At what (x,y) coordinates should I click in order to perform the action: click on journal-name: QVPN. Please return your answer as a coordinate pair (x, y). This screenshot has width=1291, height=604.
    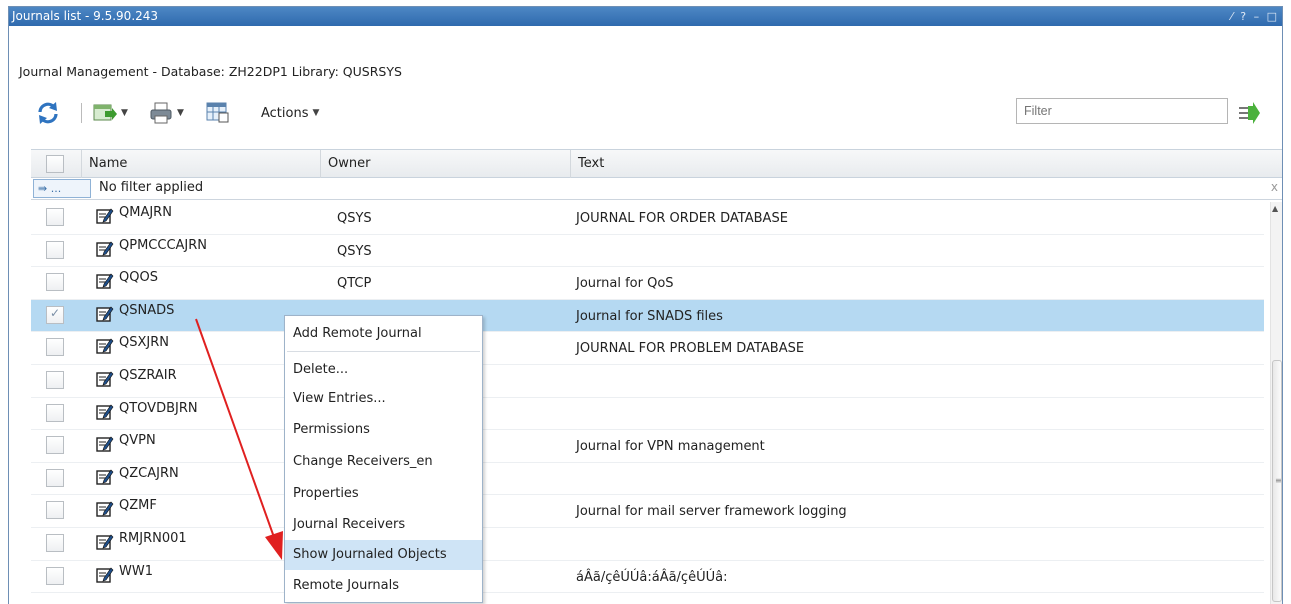
    Looking at the image, I should click on (137, 440).